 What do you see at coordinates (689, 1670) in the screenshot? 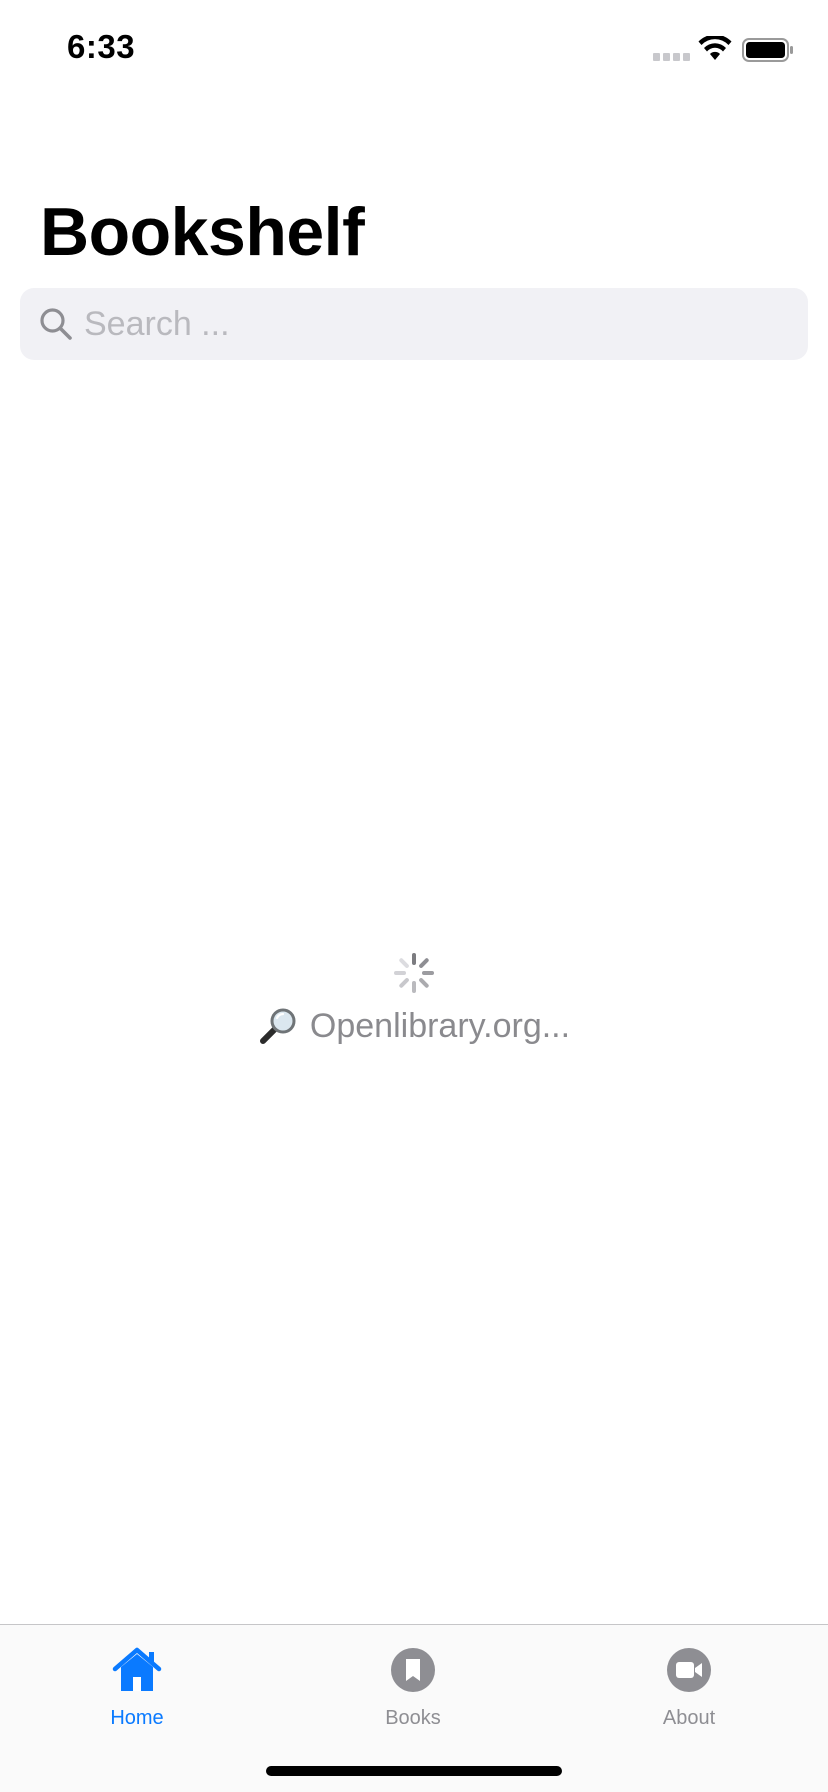
I see `video-camera-icon` at bounding box center [689, 1670].